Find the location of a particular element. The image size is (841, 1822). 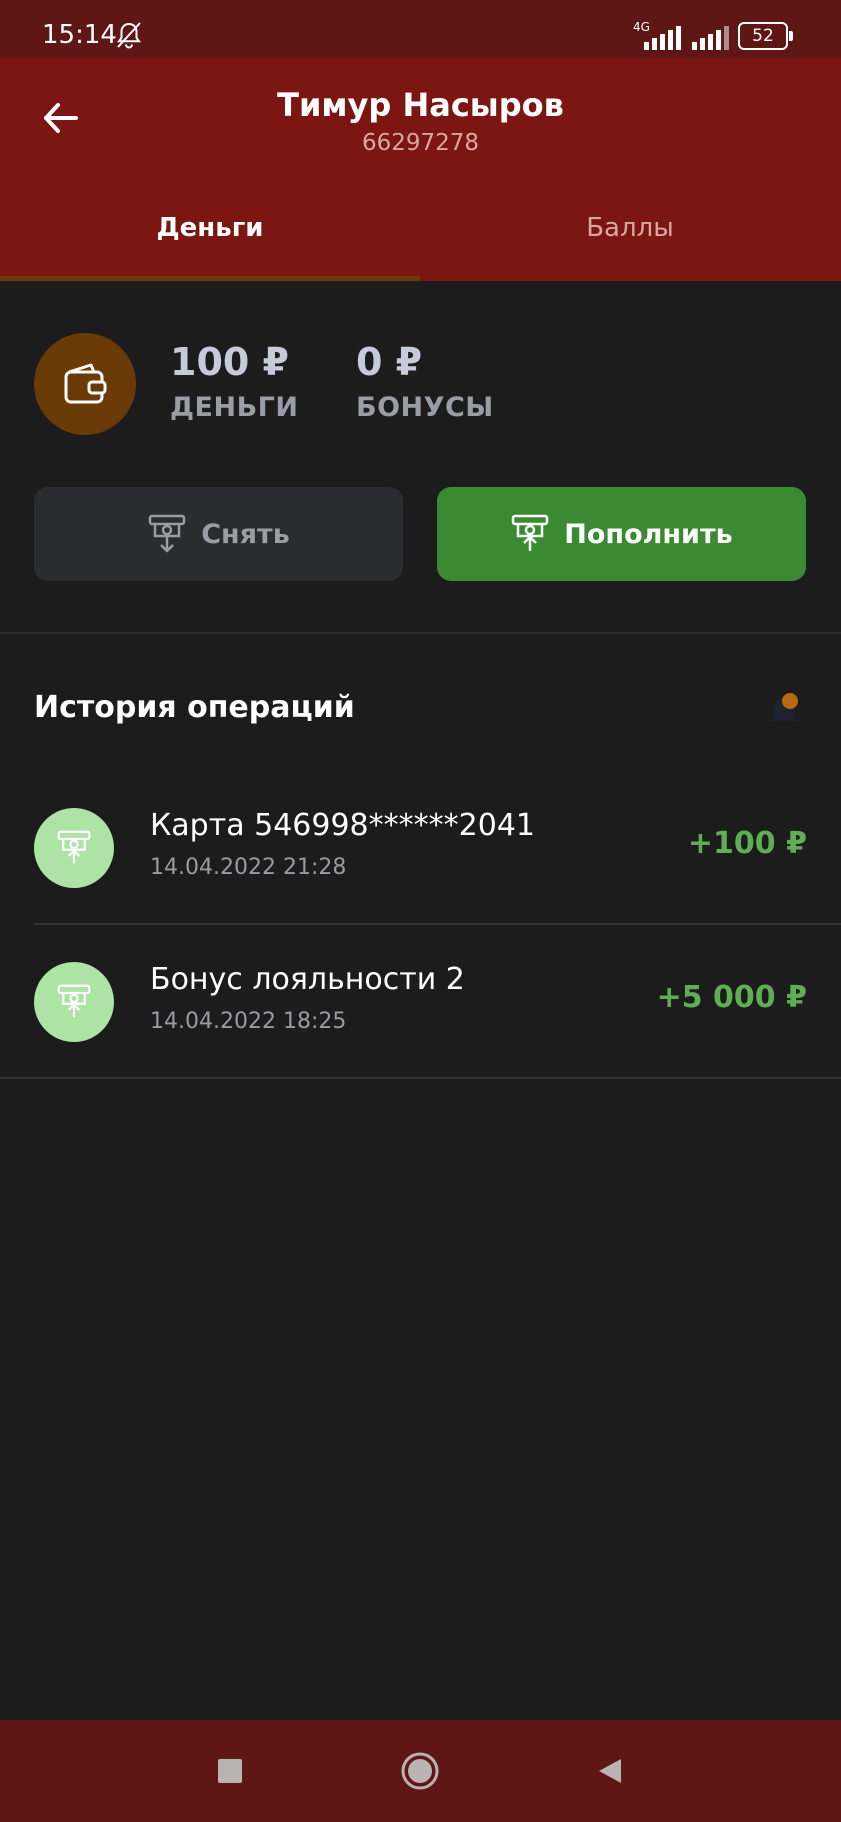

home-button is located at coordinates (420, 1771).